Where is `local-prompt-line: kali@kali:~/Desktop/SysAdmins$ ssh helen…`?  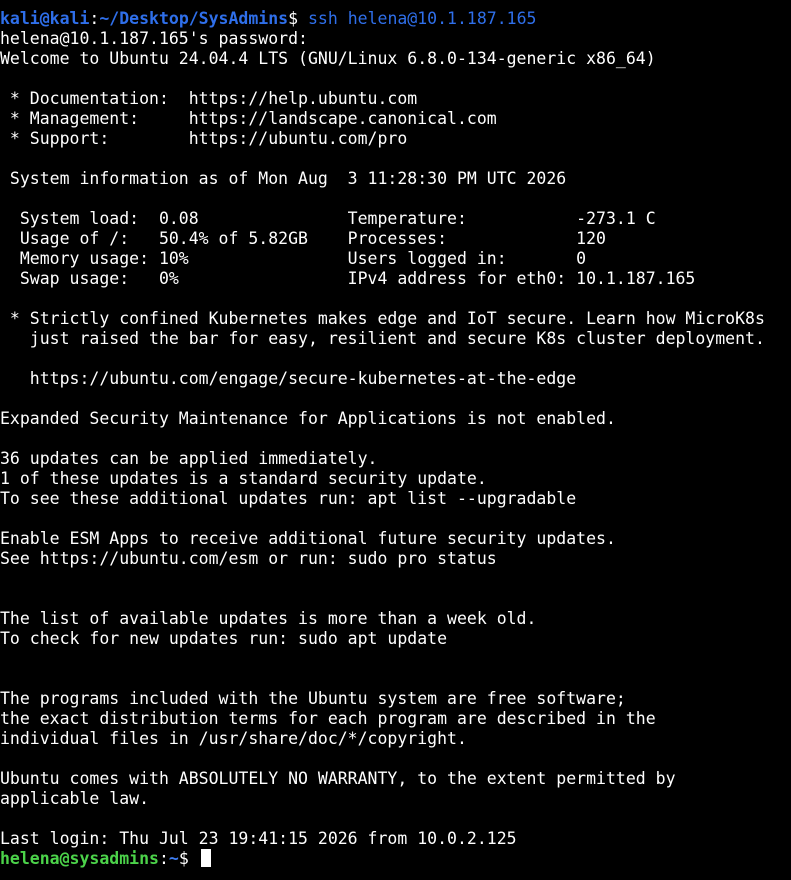
local-prompt-line: kali@kali:~/Desktop/SysAdmins$ ssh helen… is located at coordinates (395, 19).